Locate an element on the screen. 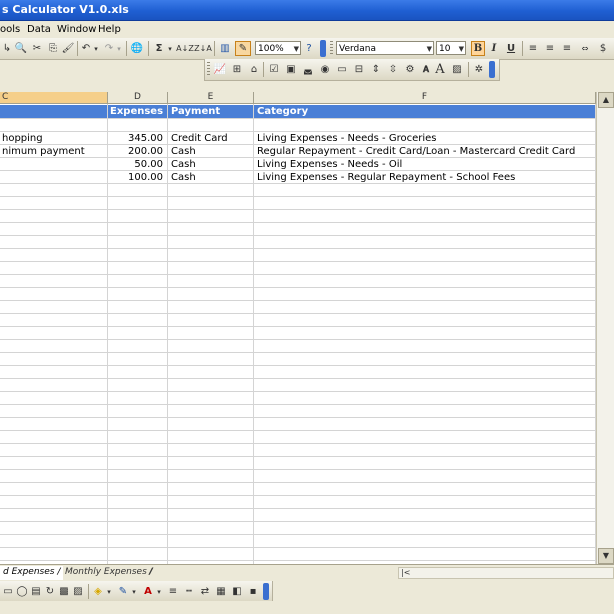  line-dropdown-icon: ▾ is located at coordinates (134, 591).